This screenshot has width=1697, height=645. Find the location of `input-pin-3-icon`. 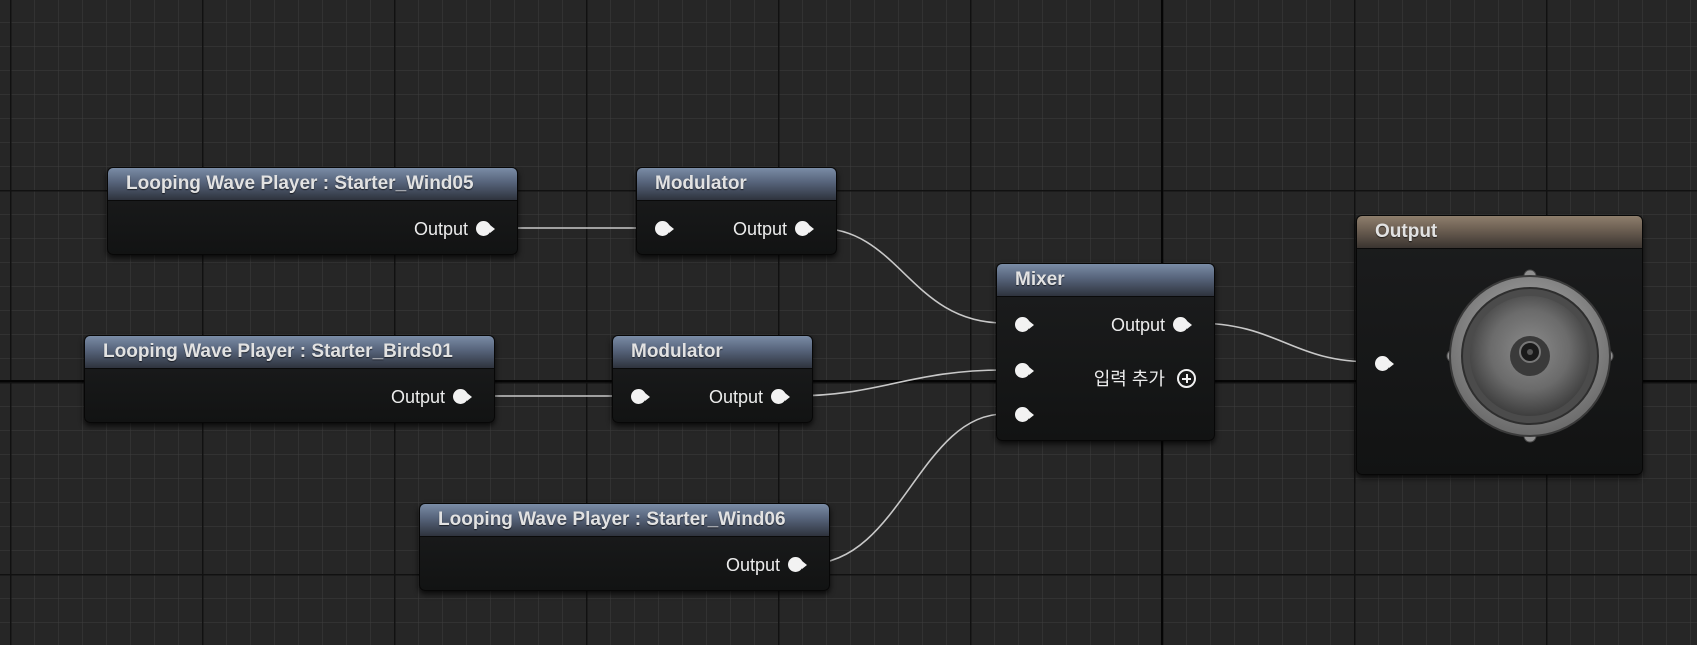

input-pin-3-icon is located at coordinates (1024, 415).